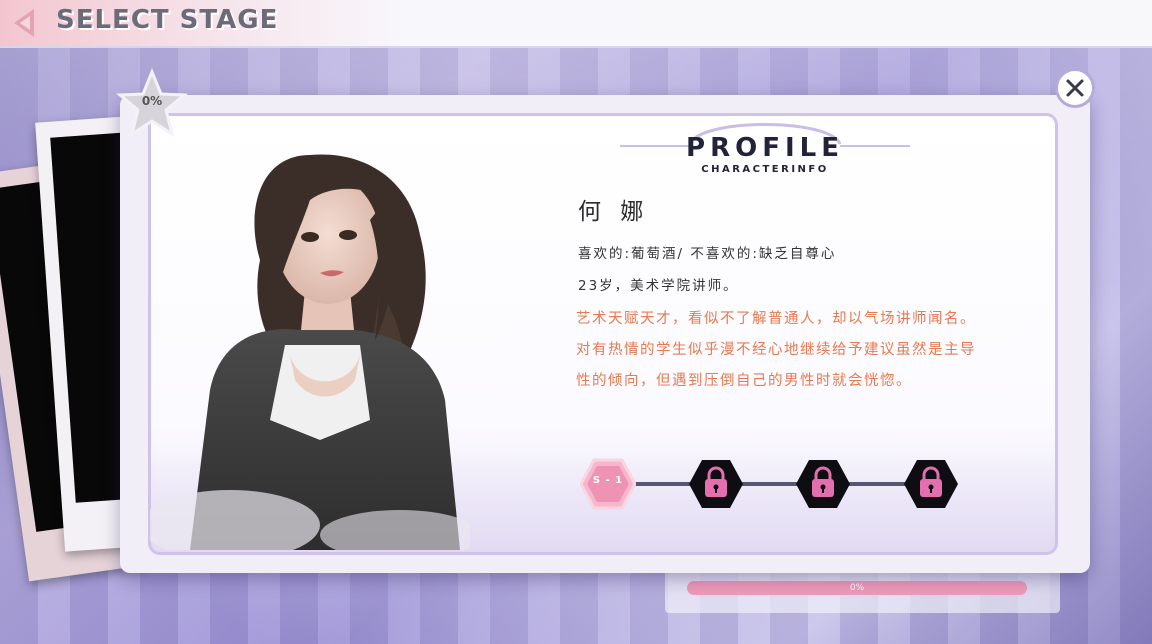  Describe the element at coordinates (614, 212) in the screenshot. I see `character-name: 何 娜` at that location.